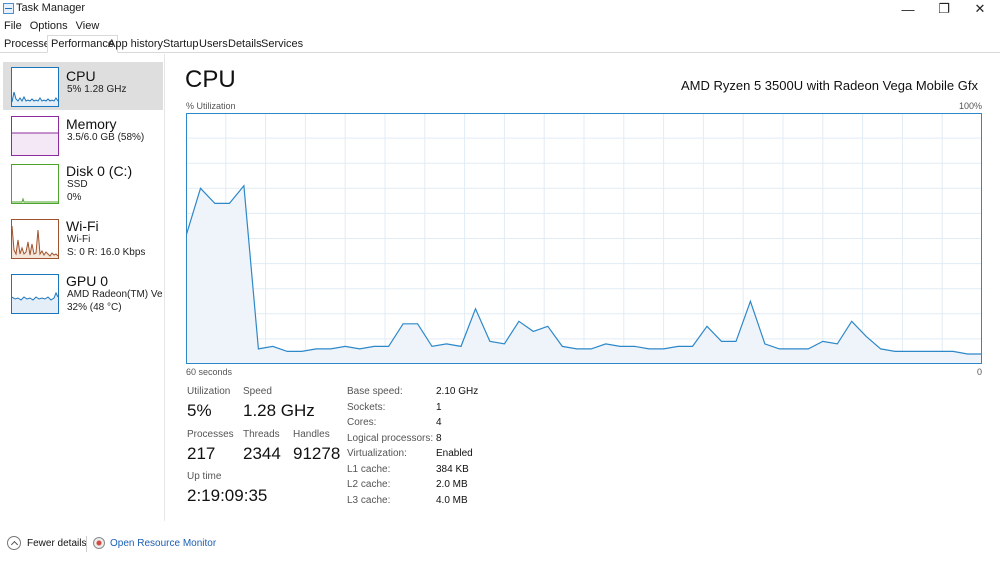 This screenshot has width=1000, height=562. What do you see at coordinates (262, 453) in the screenshot?
I see `threads-value: 2344` at bounding box center [262, 453].